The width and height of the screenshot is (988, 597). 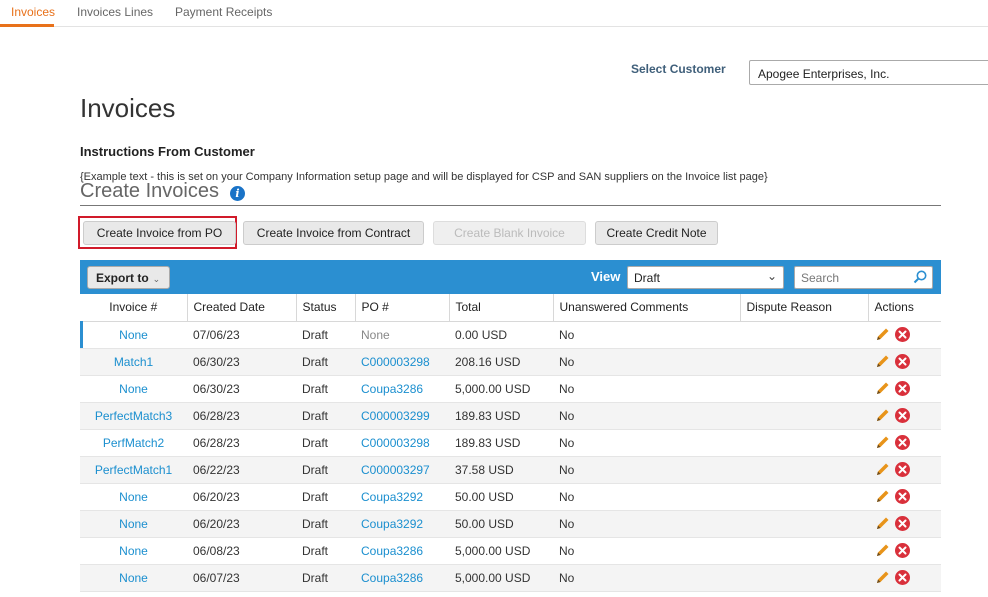 What do you see at coordinates (678, 69) in the screenshot?
I see `select-customer-label: Select Customer` at bounding box center [678, 69].